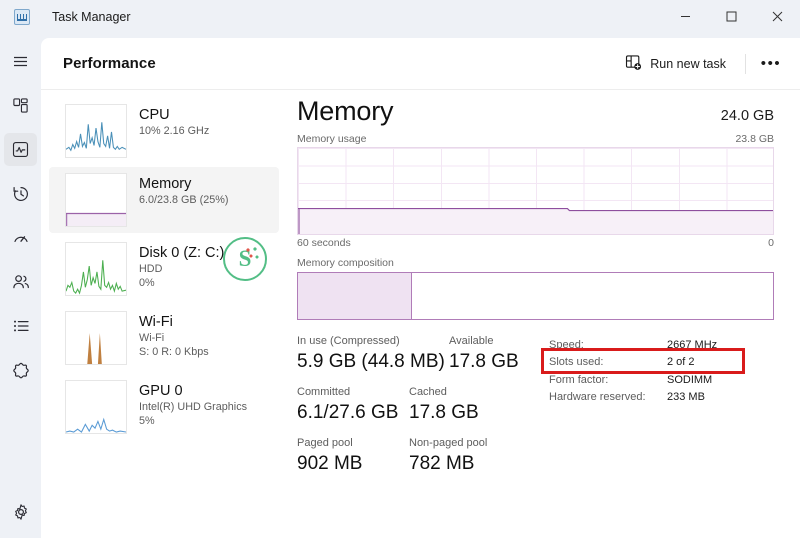  I want to click on stat-value: 6.1/27.6 GB, so click(348, 412).